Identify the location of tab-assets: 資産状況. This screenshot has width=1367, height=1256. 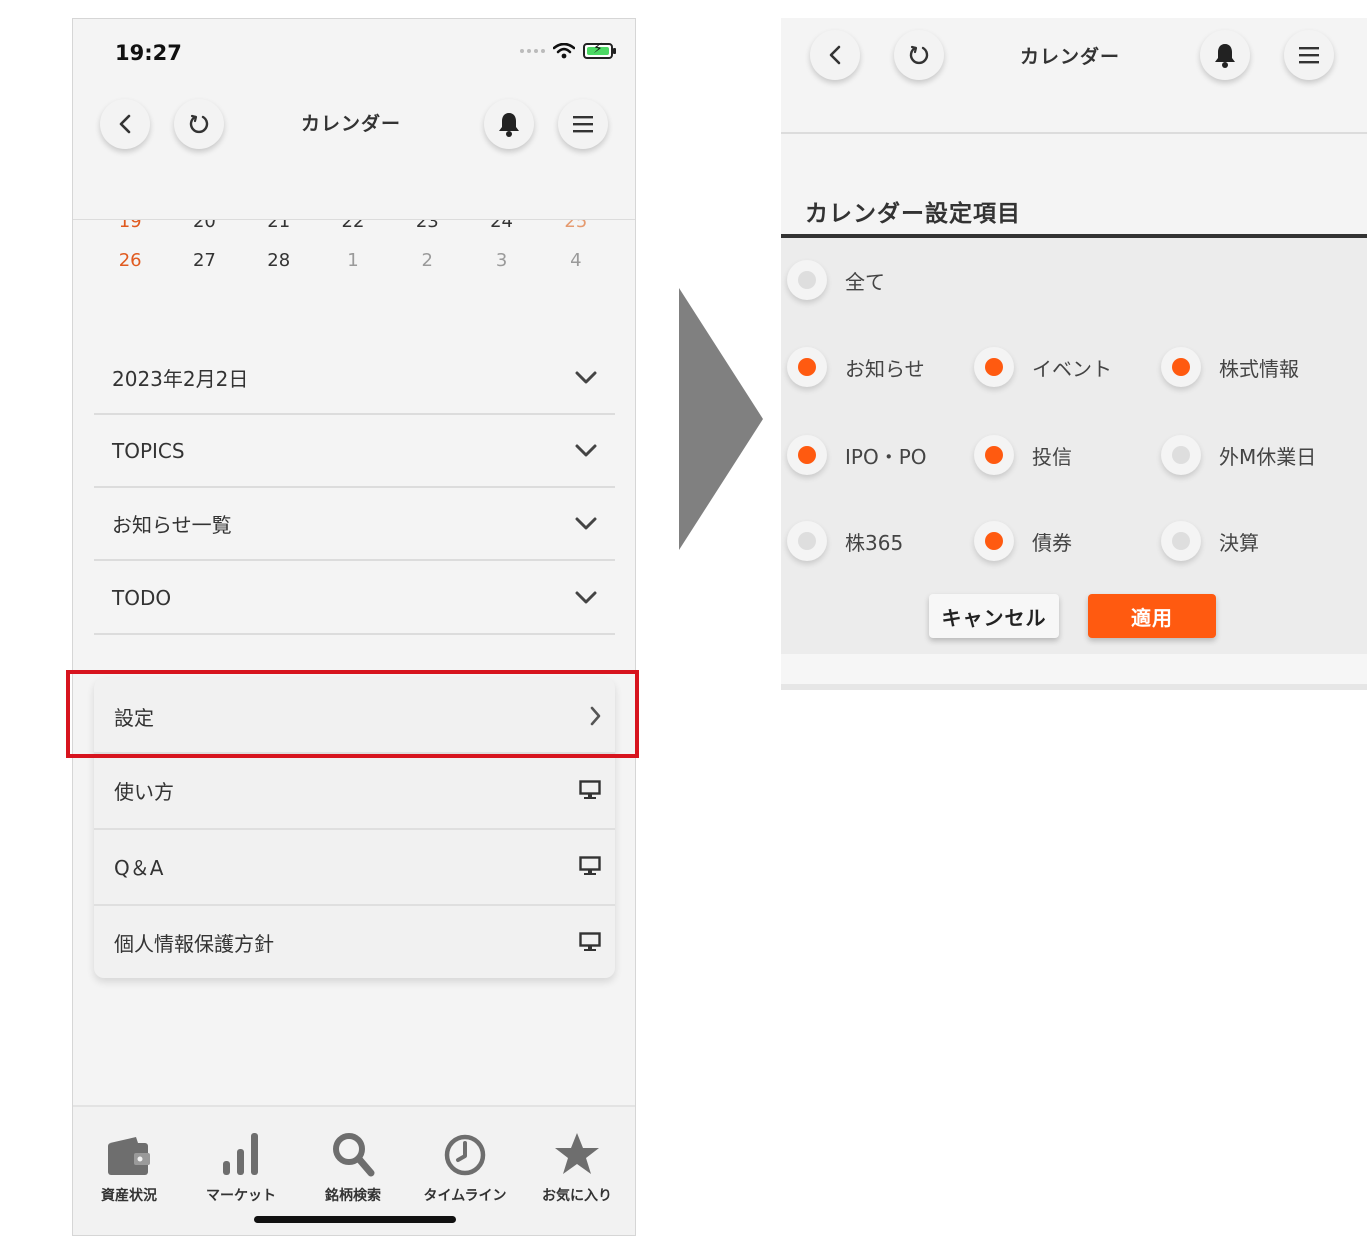
(129, 1157).